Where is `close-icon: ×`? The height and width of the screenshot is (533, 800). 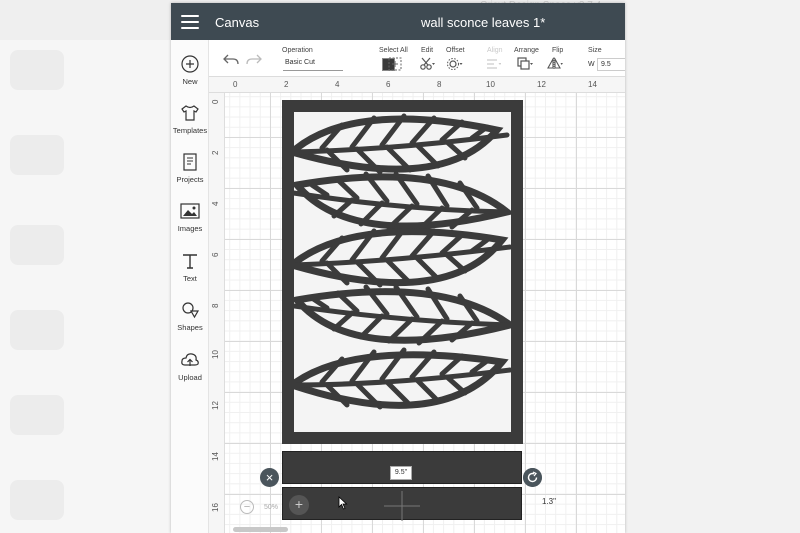
close-icon: × is located at coordinates (269, 477).